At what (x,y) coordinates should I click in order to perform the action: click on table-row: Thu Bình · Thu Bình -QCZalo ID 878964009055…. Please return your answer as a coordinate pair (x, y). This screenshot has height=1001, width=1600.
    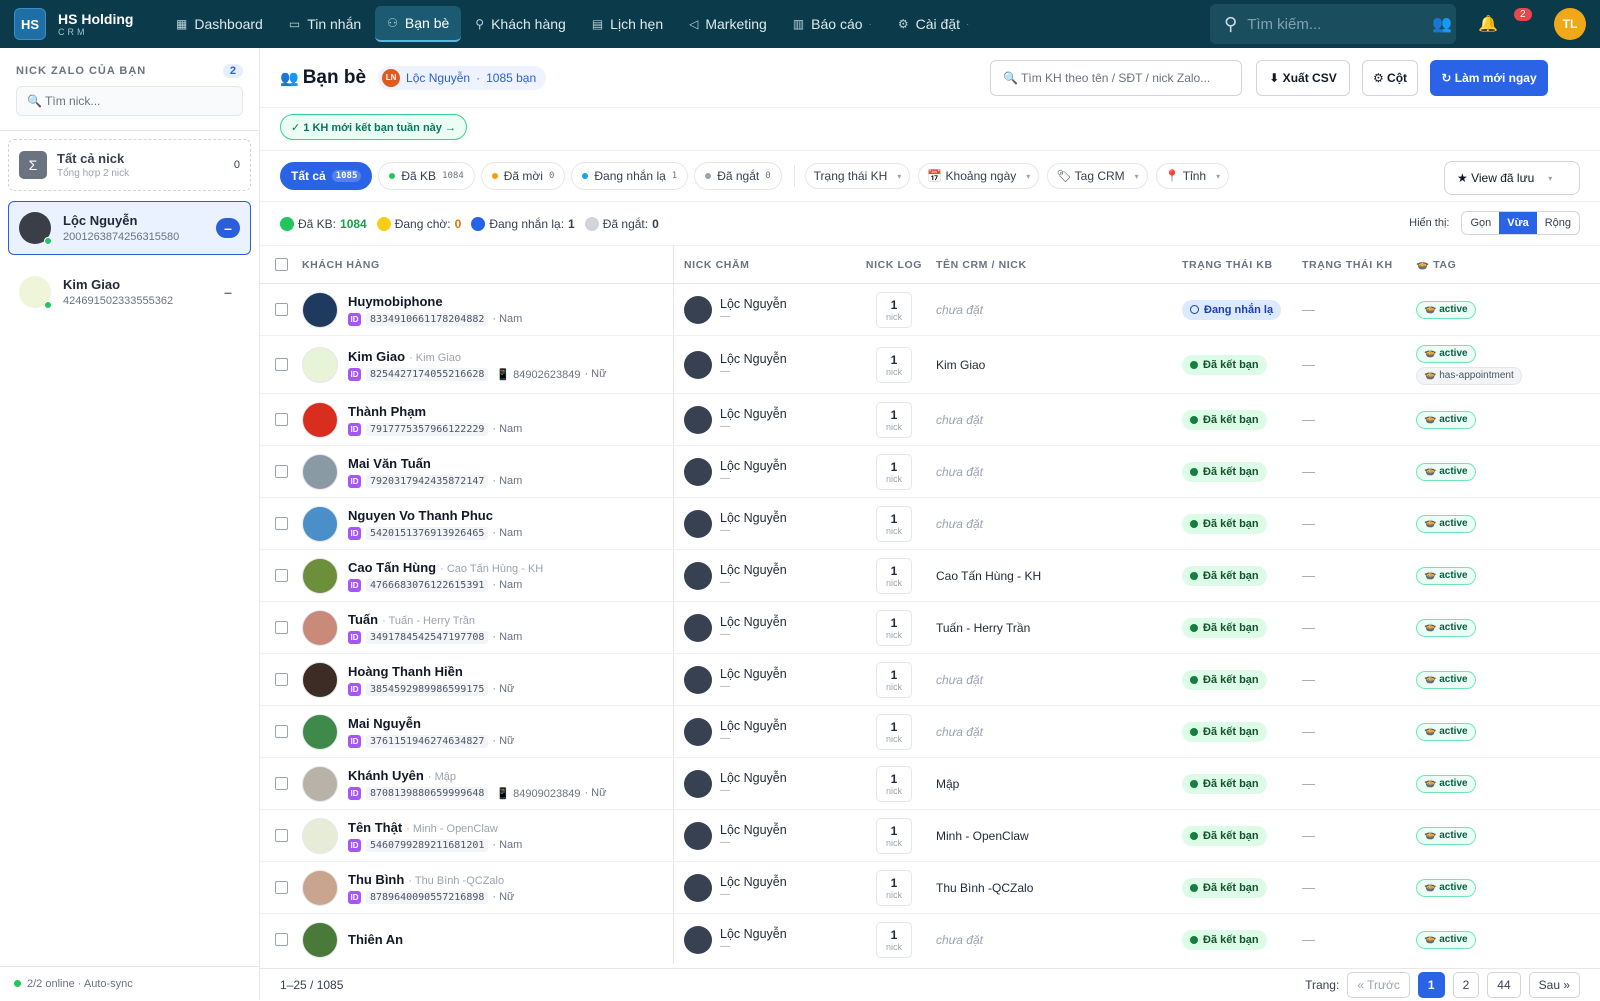
    Looking at the image, I should click on (930, 888).